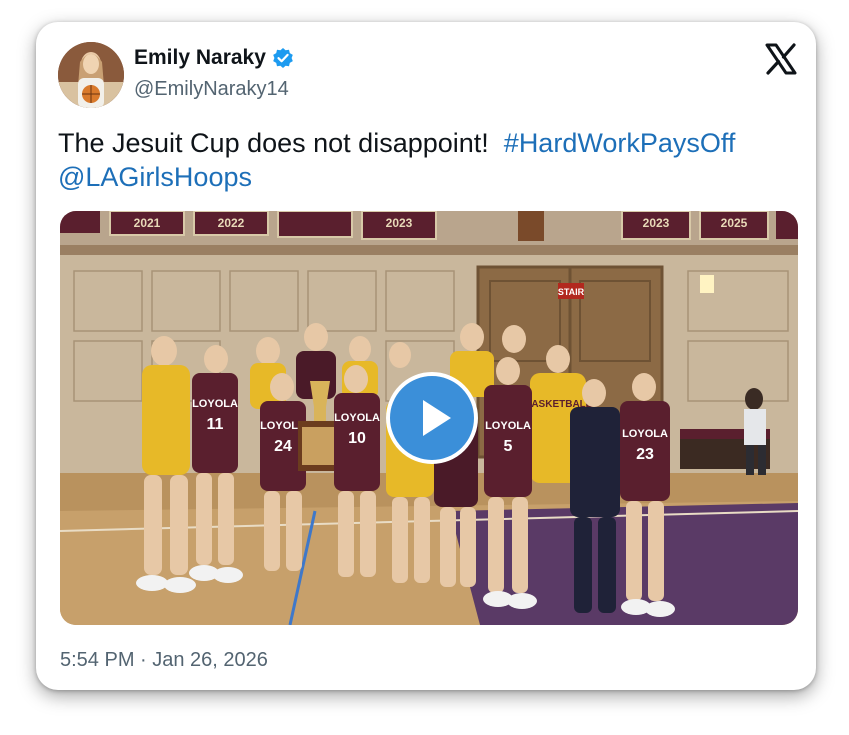 The image size is (849, 735). What do you see at coordinates (437, 418) in the screenshot?
I see `play-icon` at bounding box center [437, 418].